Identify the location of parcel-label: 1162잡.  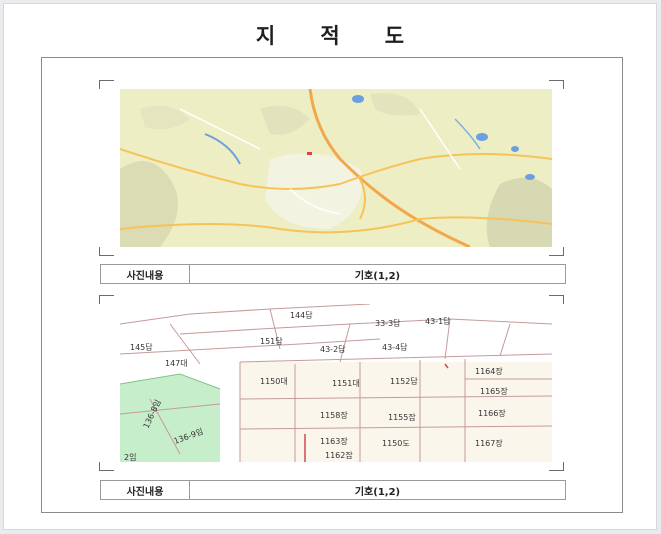
(339, 455).